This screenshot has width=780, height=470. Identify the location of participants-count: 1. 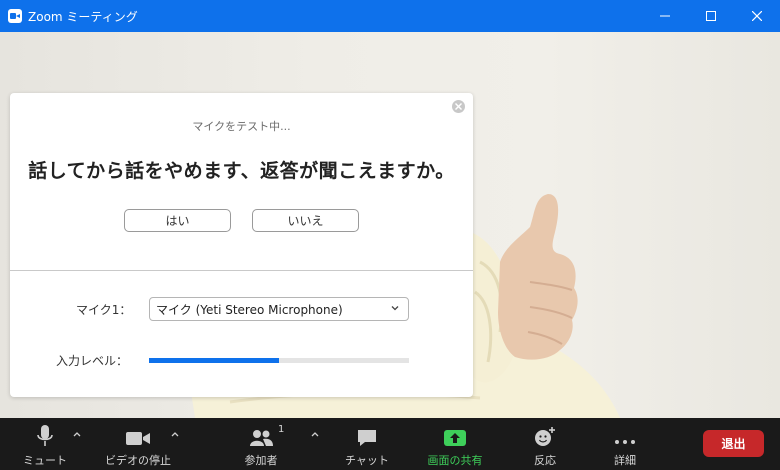
(281, 429).